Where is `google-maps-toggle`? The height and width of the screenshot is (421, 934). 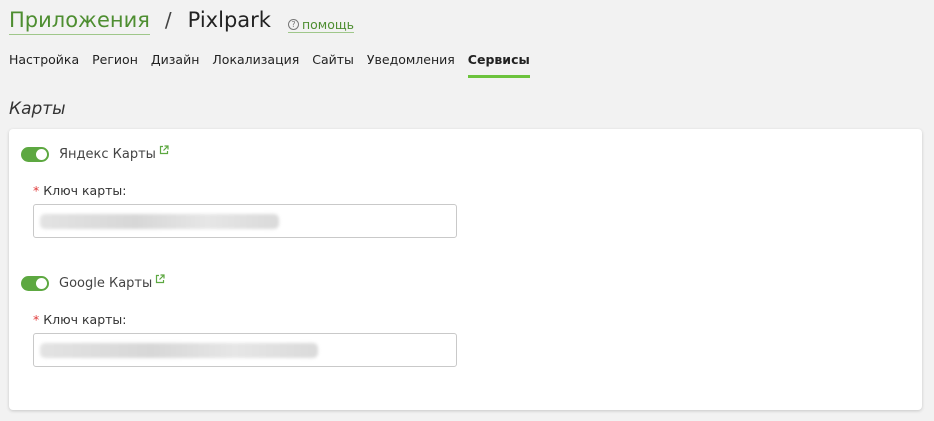
google-maps-toggle is located at coordinates (35, 283).